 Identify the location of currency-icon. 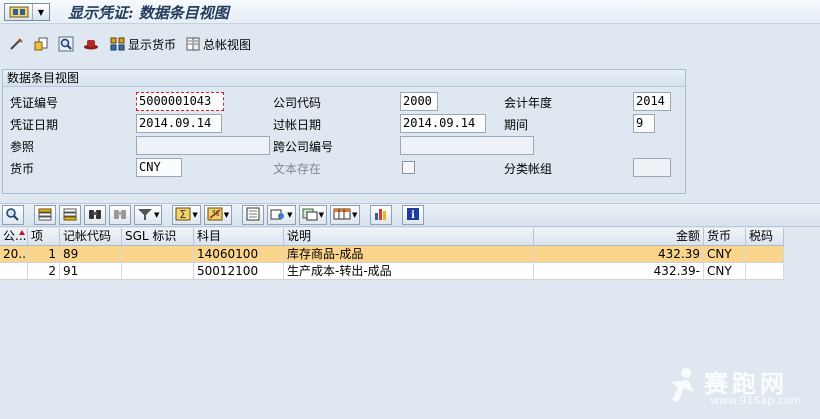
(118, 44).